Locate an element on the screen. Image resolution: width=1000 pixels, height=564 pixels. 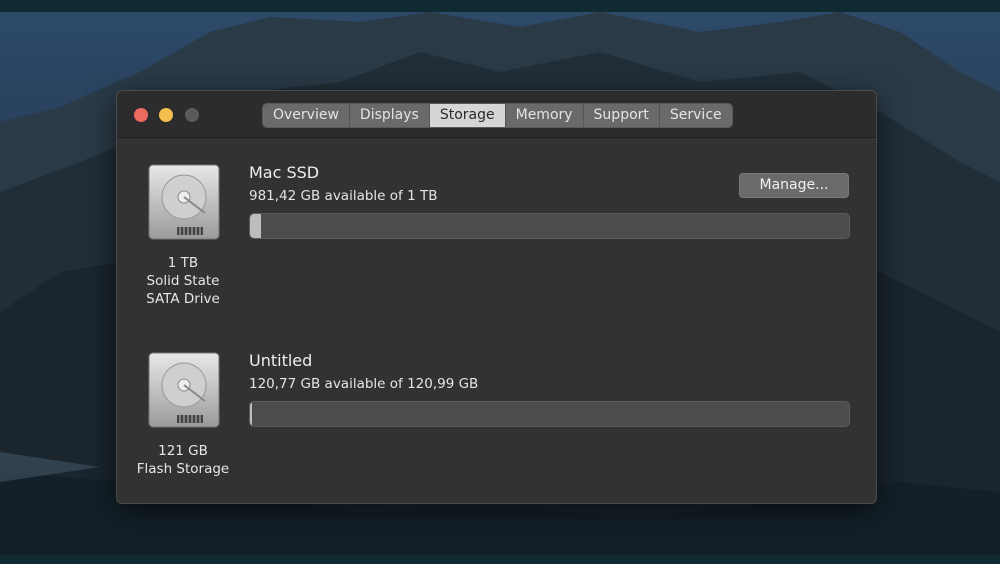
minimize-button is located at coordinates (166, 115).